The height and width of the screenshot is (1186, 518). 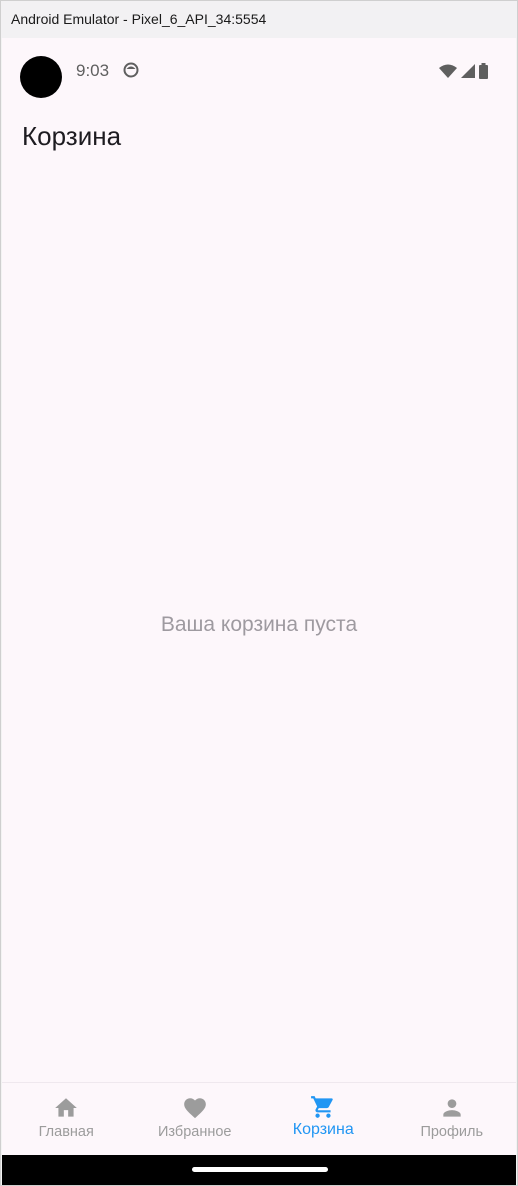 I want to click on heart-icon, so click(x=194, y=1108).